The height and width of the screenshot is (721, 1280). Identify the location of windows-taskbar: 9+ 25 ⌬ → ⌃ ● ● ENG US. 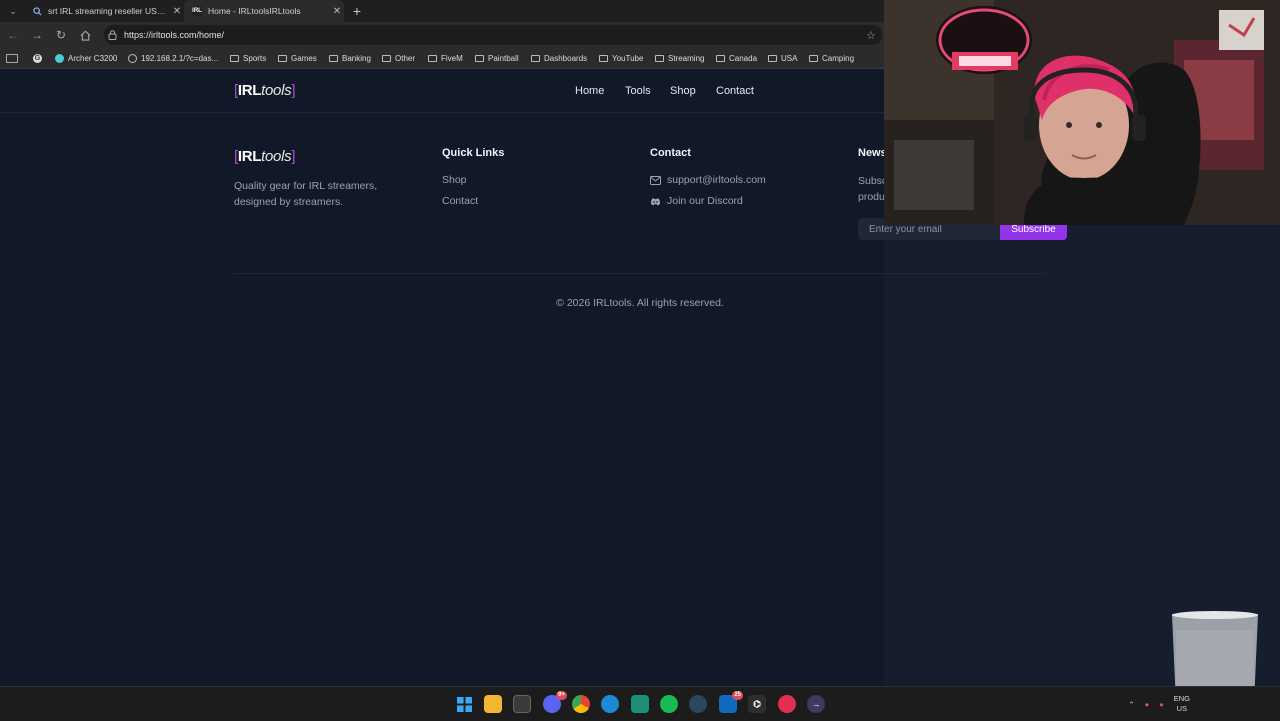
(640, 703).